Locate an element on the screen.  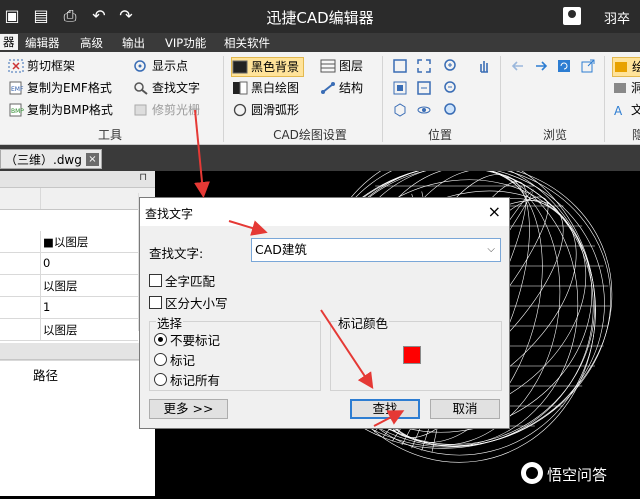
wukong-logo-icon is located at coordinates (532, 473).